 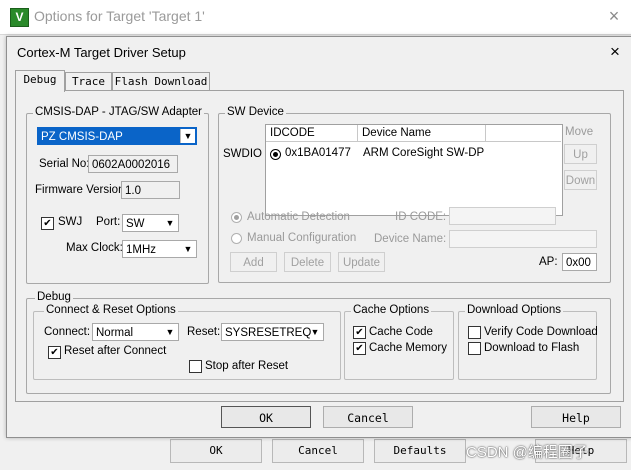 I want to click on update-button: Update, so click(x=361, y=262).